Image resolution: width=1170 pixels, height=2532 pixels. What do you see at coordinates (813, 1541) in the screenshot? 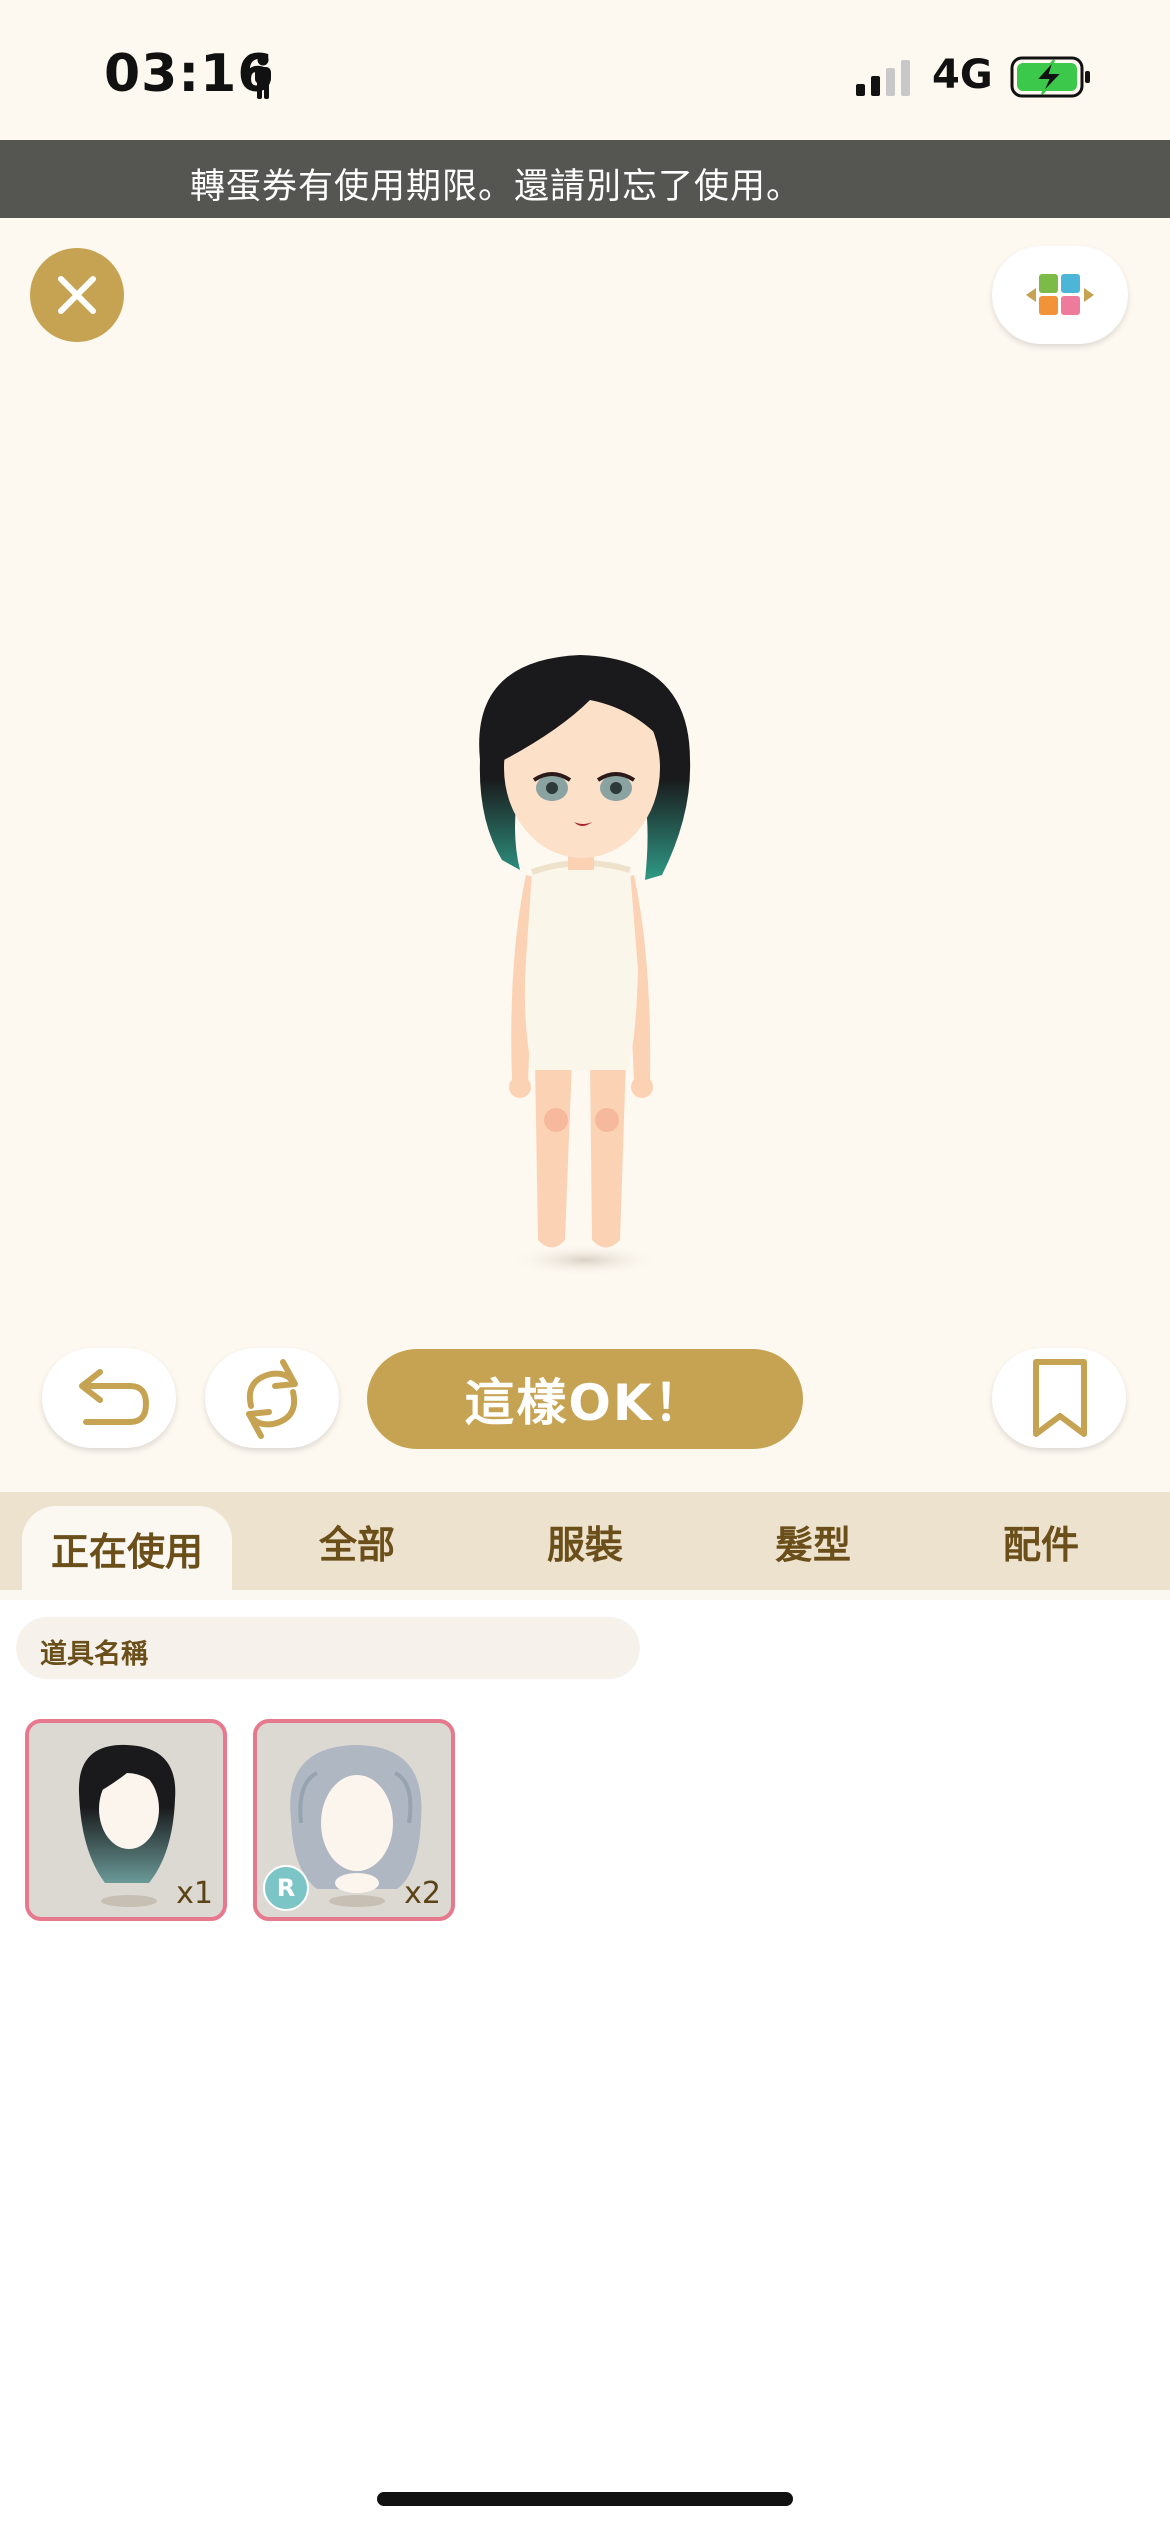
I see `tab-hairstyle: 髮型` at bounding box center [813, 1541].